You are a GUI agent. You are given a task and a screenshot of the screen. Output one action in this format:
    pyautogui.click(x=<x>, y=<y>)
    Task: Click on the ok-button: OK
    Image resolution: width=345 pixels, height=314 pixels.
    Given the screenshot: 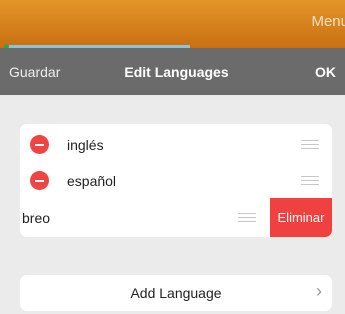 What is the action you would take?
    pyautogui.click(x=325, y=72)
    